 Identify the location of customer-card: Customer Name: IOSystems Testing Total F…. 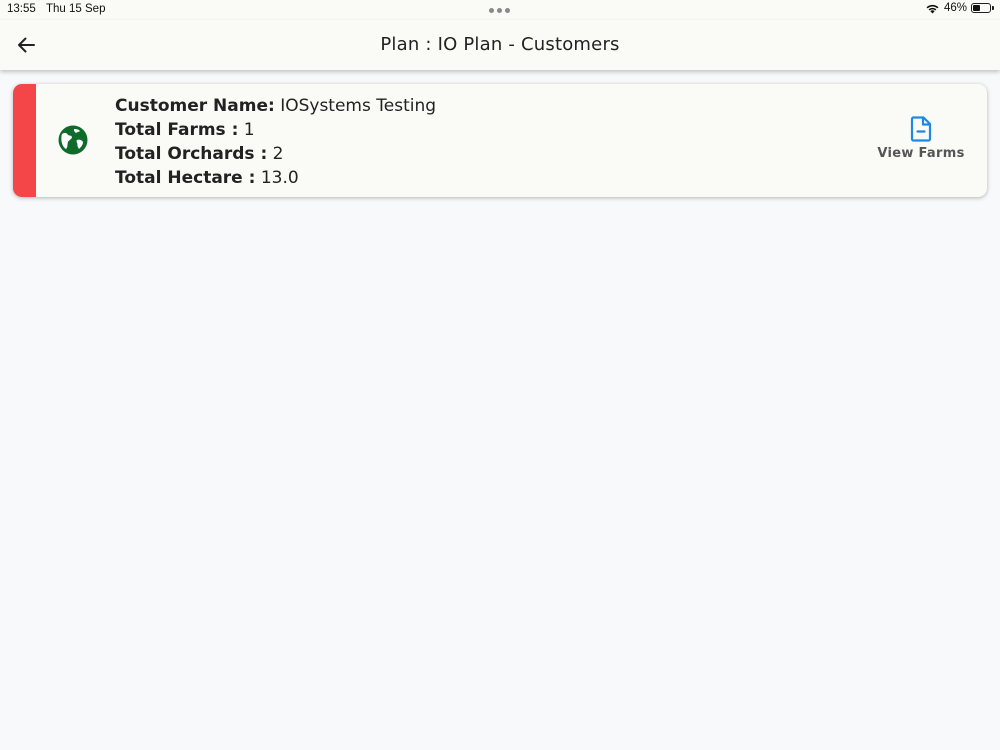
(500, 140).